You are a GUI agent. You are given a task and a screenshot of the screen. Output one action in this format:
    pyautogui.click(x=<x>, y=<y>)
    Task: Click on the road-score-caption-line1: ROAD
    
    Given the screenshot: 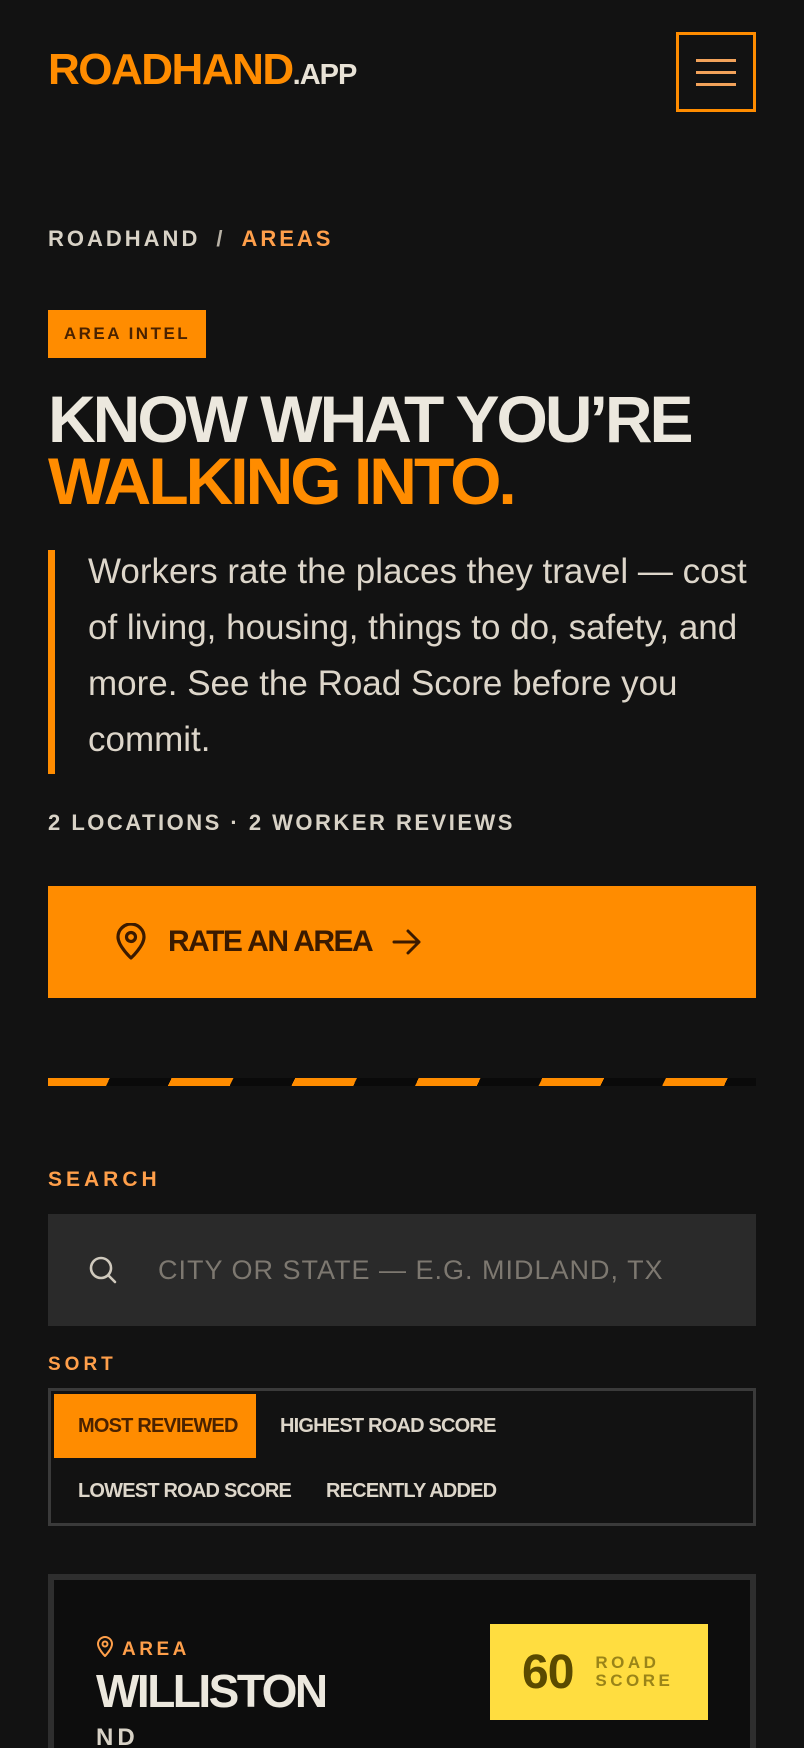 What is the action you would take?
    pyautogui.click(x=627, y=1662)
    